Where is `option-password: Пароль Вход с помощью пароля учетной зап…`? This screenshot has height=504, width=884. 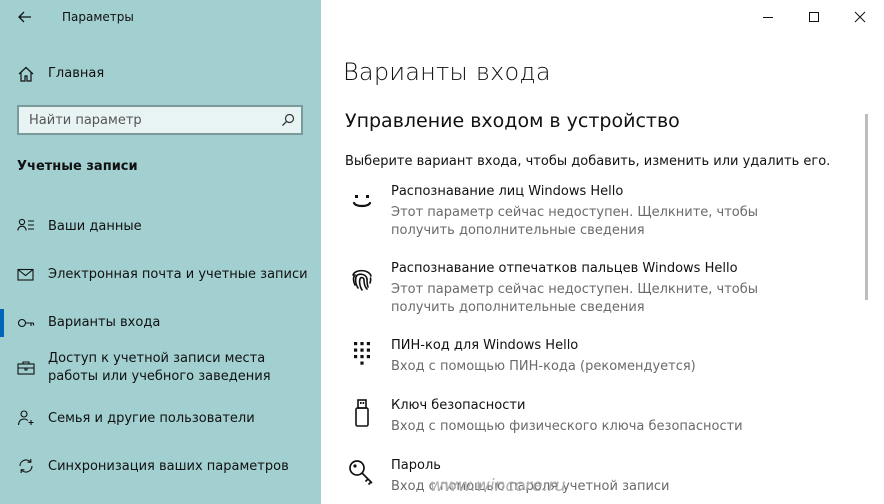
option-password: Пароль Вход с помощью пароля учетной зап… is located at coordinates (578, 478).